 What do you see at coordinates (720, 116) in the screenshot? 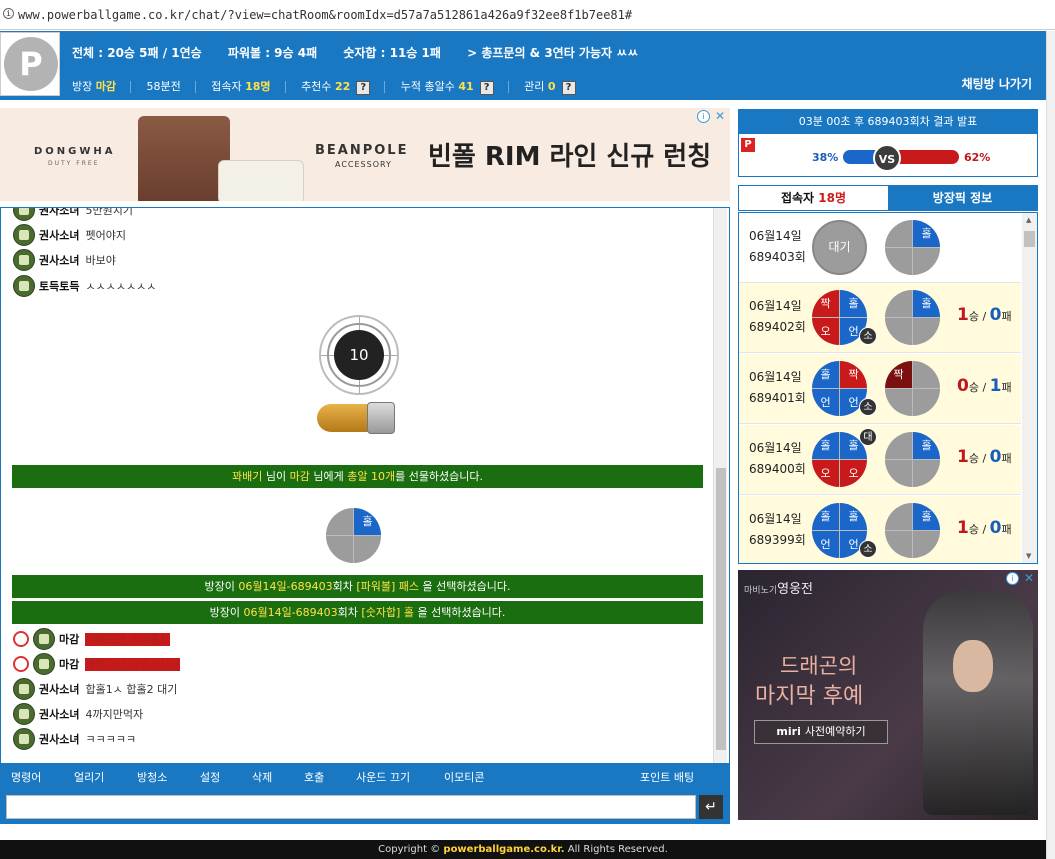
I see `ad-close-icon: ✕` at bounding box center [720, 116].